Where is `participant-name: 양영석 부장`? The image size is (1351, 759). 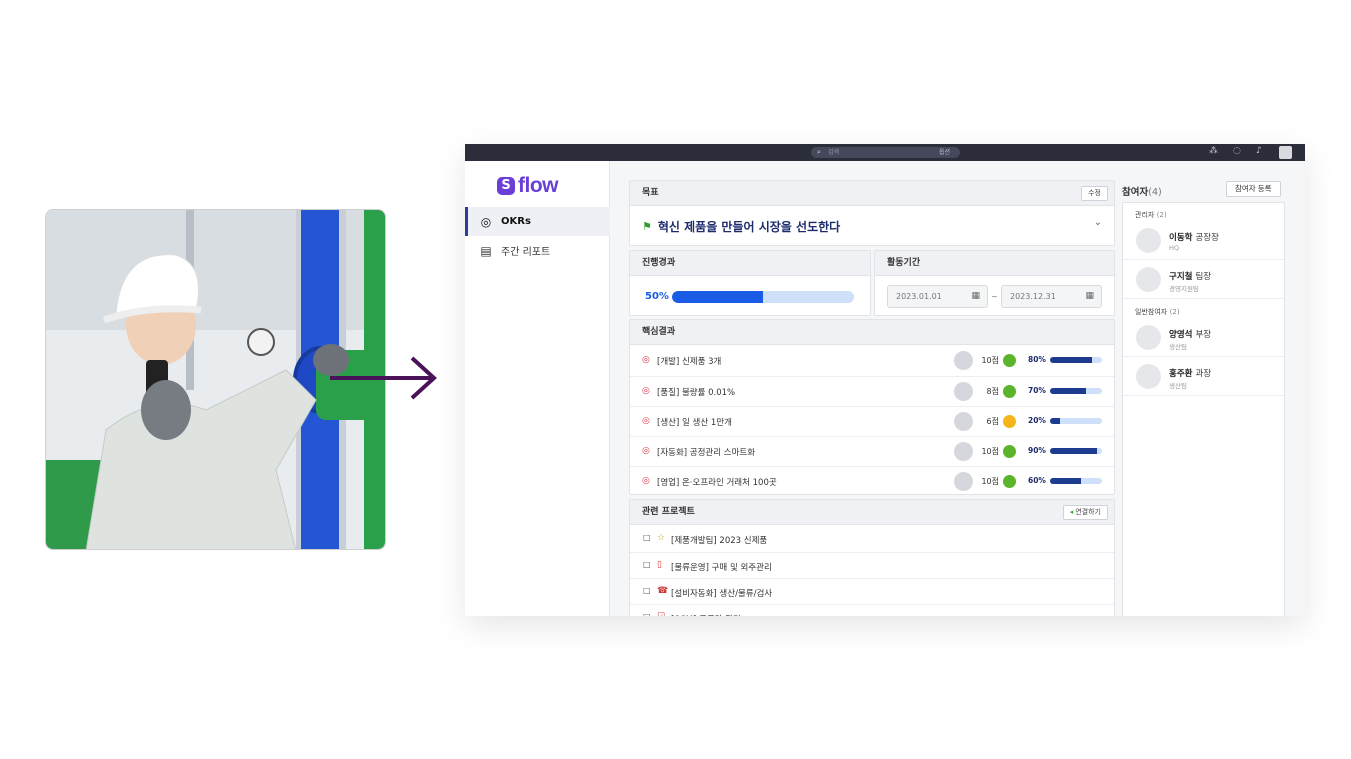
participant-name: 양영석 부장 is located at coordinates (1190, 334).